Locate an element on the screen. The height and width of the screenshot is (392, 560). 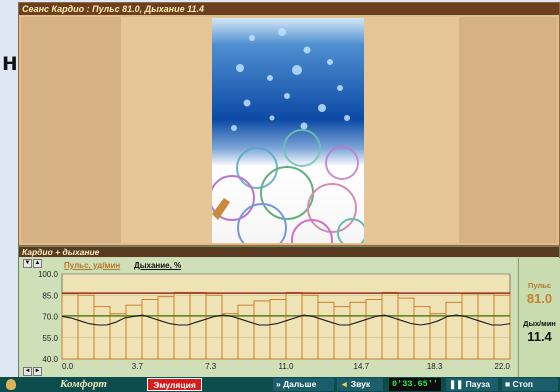
x-tick-label: 0.0 is located at coordinates (68, 366).